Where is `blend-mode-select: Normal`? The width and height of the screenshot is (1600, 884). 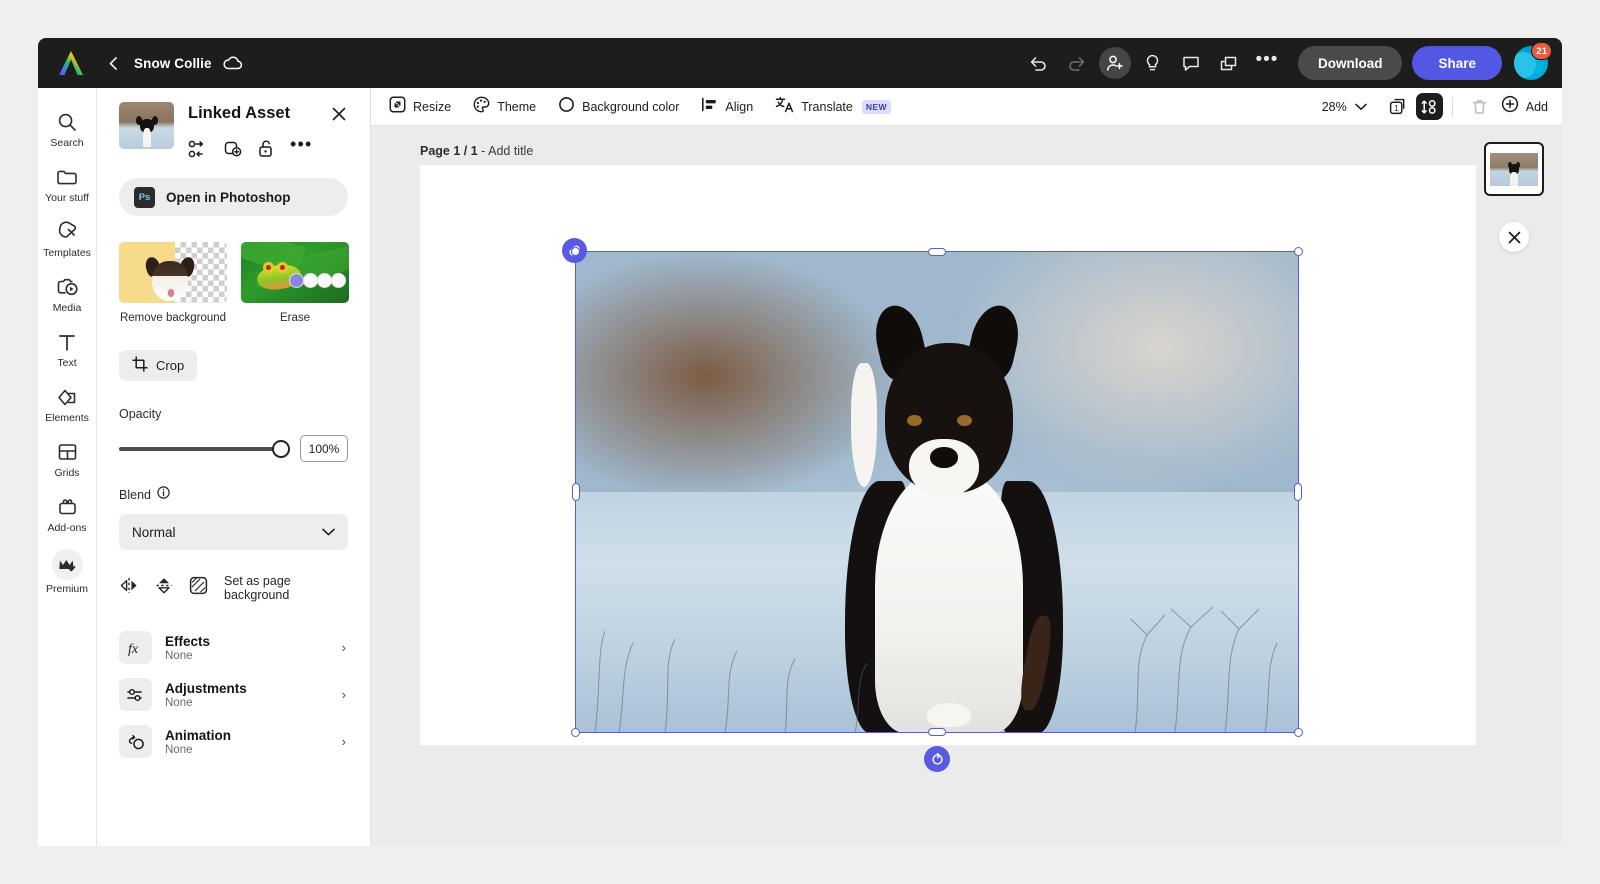
blend-mode-select: Normal is located at coordinates (233, 532).